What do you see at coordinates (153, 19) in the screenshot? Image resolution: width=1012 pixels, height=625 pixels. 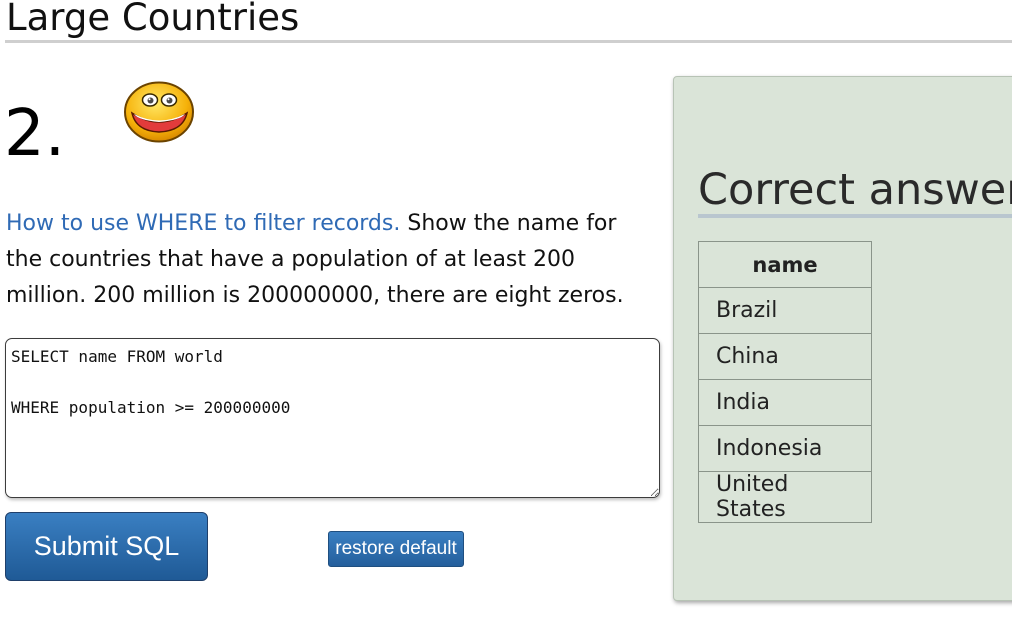 I see `page-title: Large Countries` at bounding box center [153, 19].